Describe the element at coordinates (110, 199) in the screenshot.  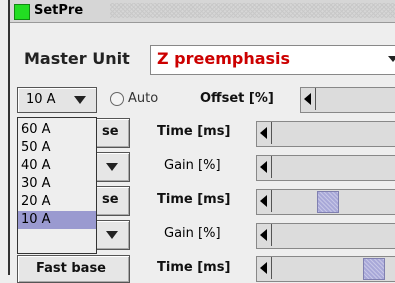
I see `medium-base-button-label: se` at that location.